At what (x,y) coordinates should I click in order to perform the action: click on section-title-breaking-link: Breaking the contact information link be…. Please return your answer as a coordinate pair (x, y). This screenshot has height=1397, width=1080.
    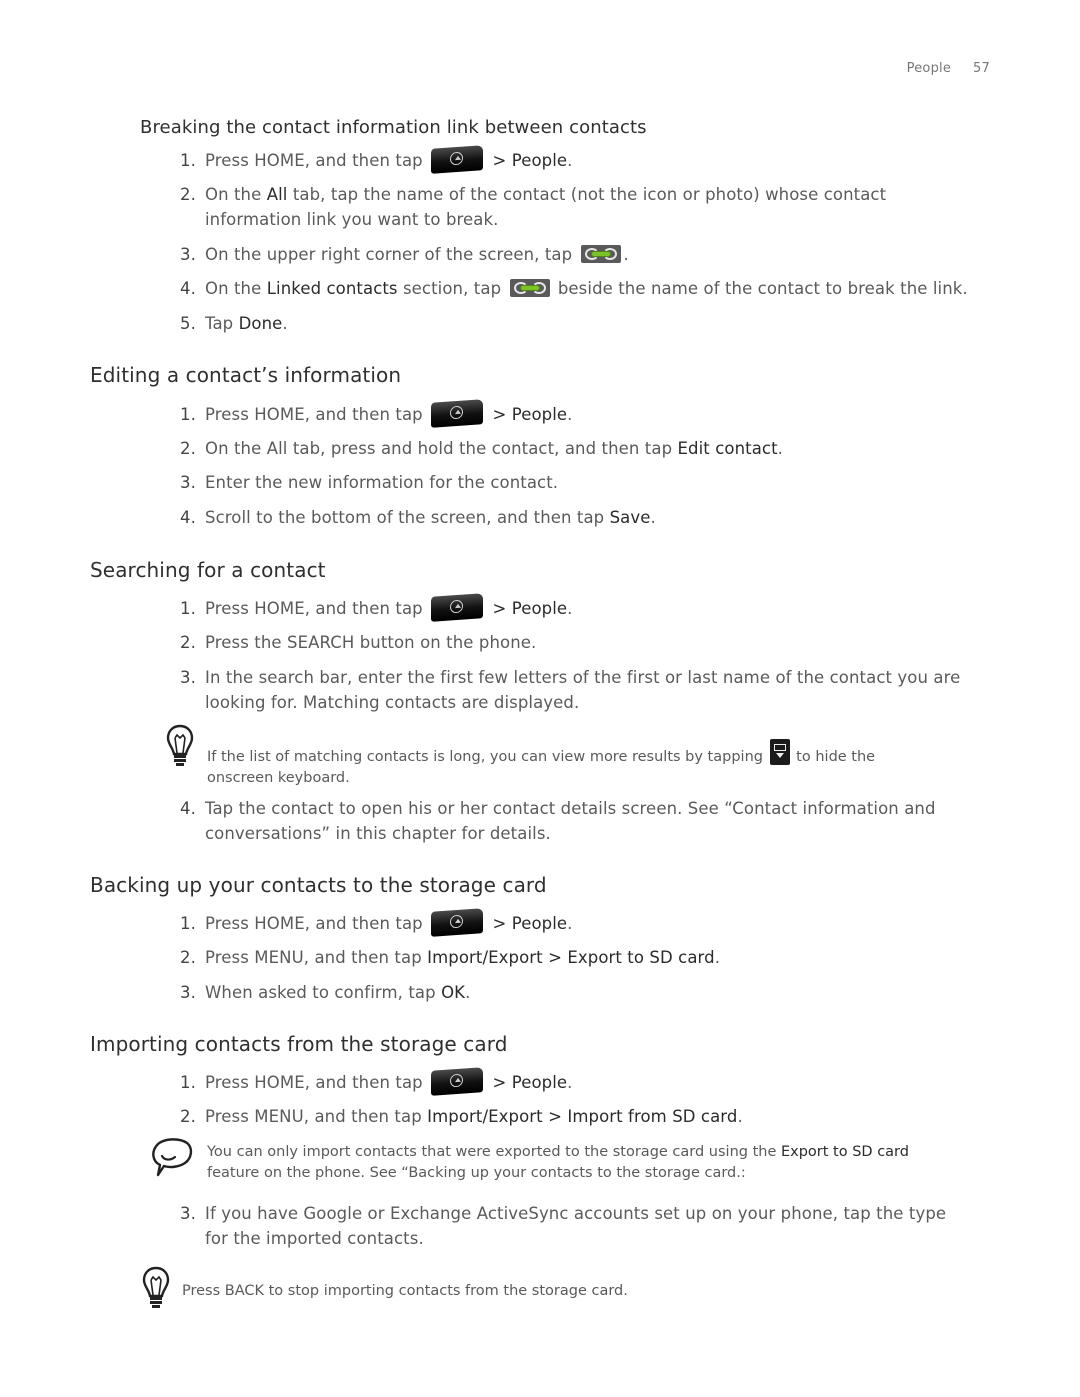
    Looking at the image, I should click on (393, 127).